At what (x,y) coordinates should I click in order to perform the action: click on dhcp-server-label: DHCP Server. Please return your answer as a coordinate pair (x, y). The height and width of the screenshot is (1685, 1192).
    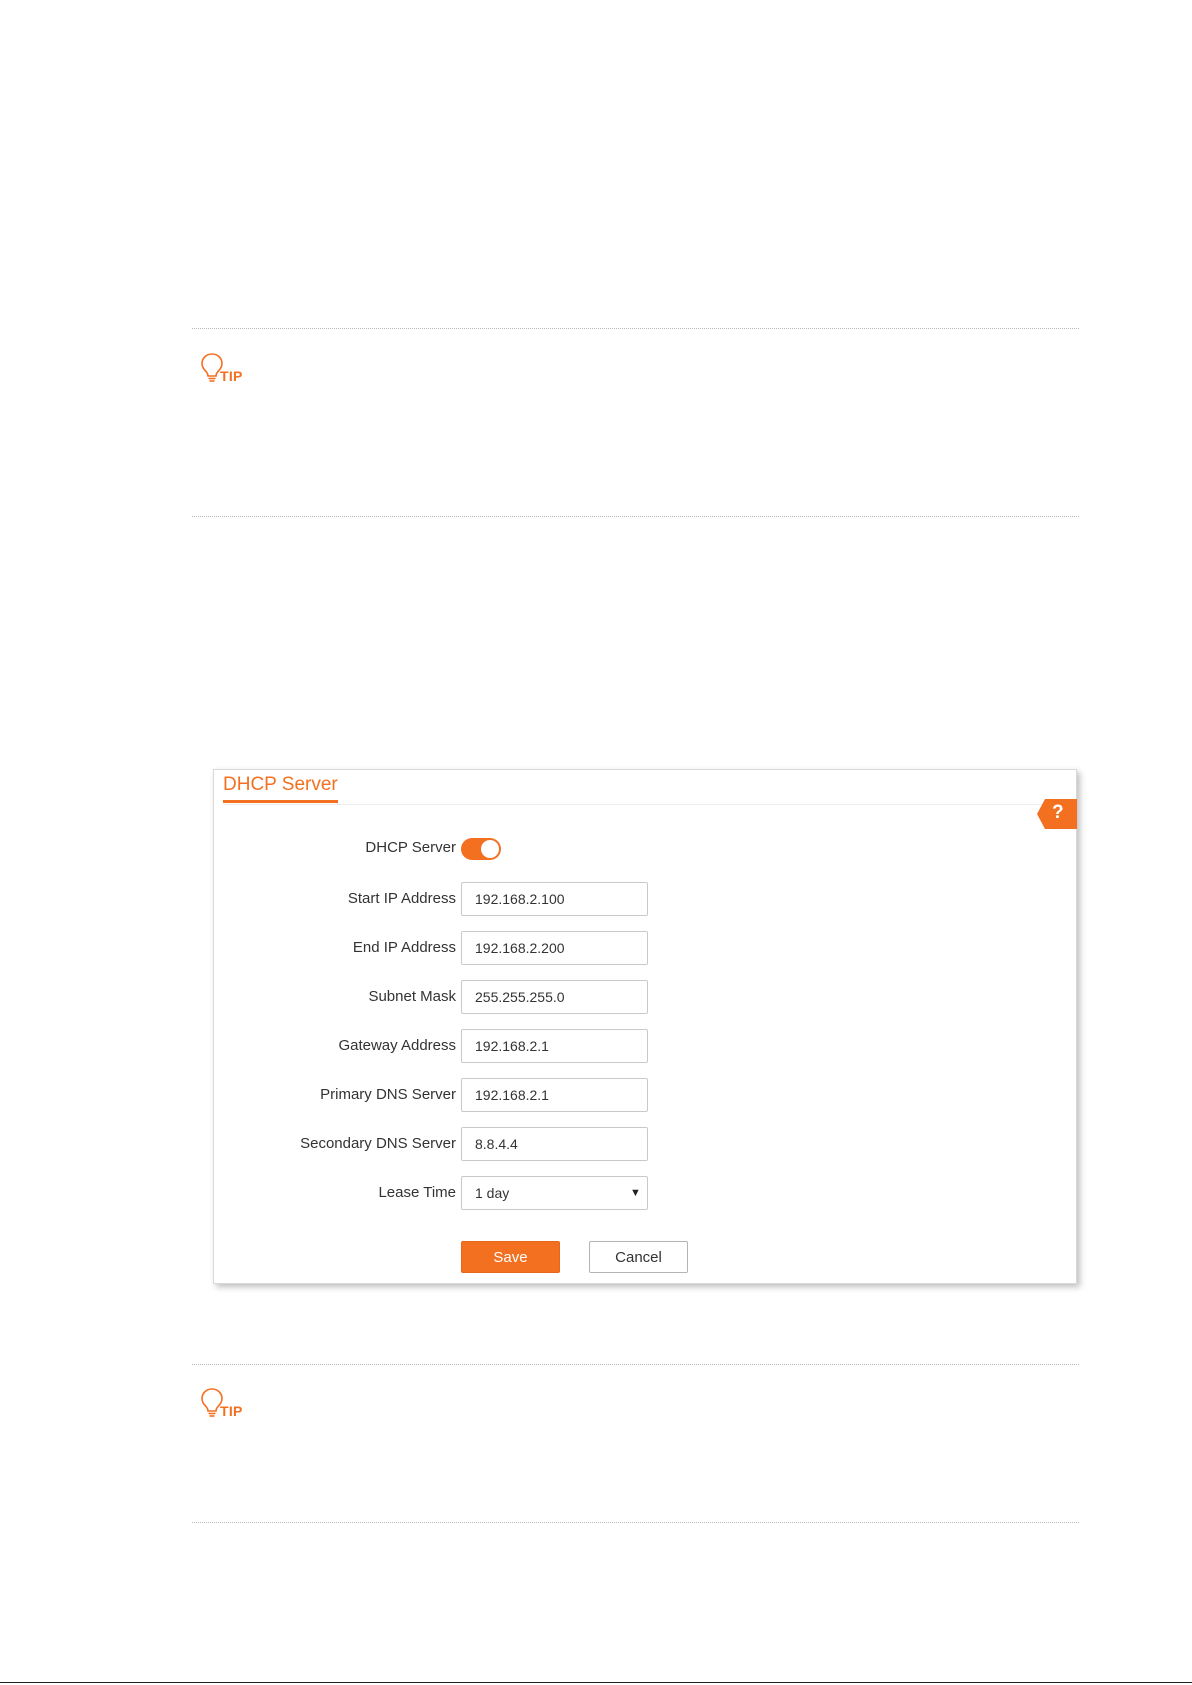
    Looking at the image, I should click on (410, 847).